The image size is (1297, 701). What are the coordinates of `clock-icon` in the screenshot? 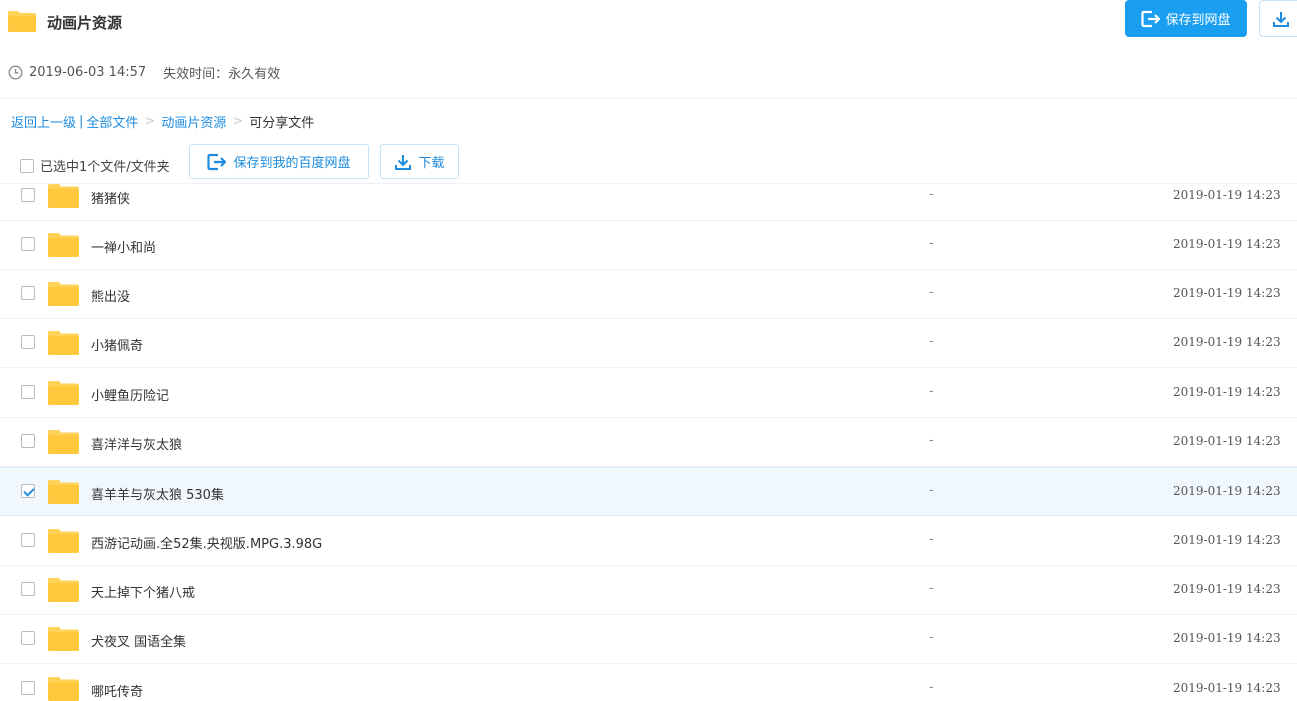 It's located at (15, 72).